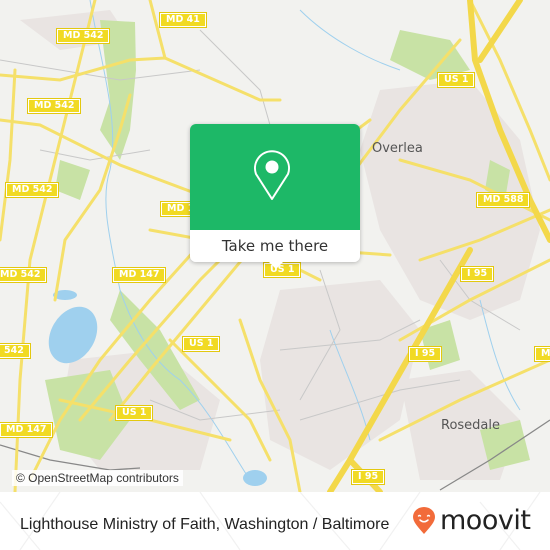 The image size is (550, 550). Describe the element at coordinates (272, 175) in the screenshot. I see `map-pin-icon` at that location.